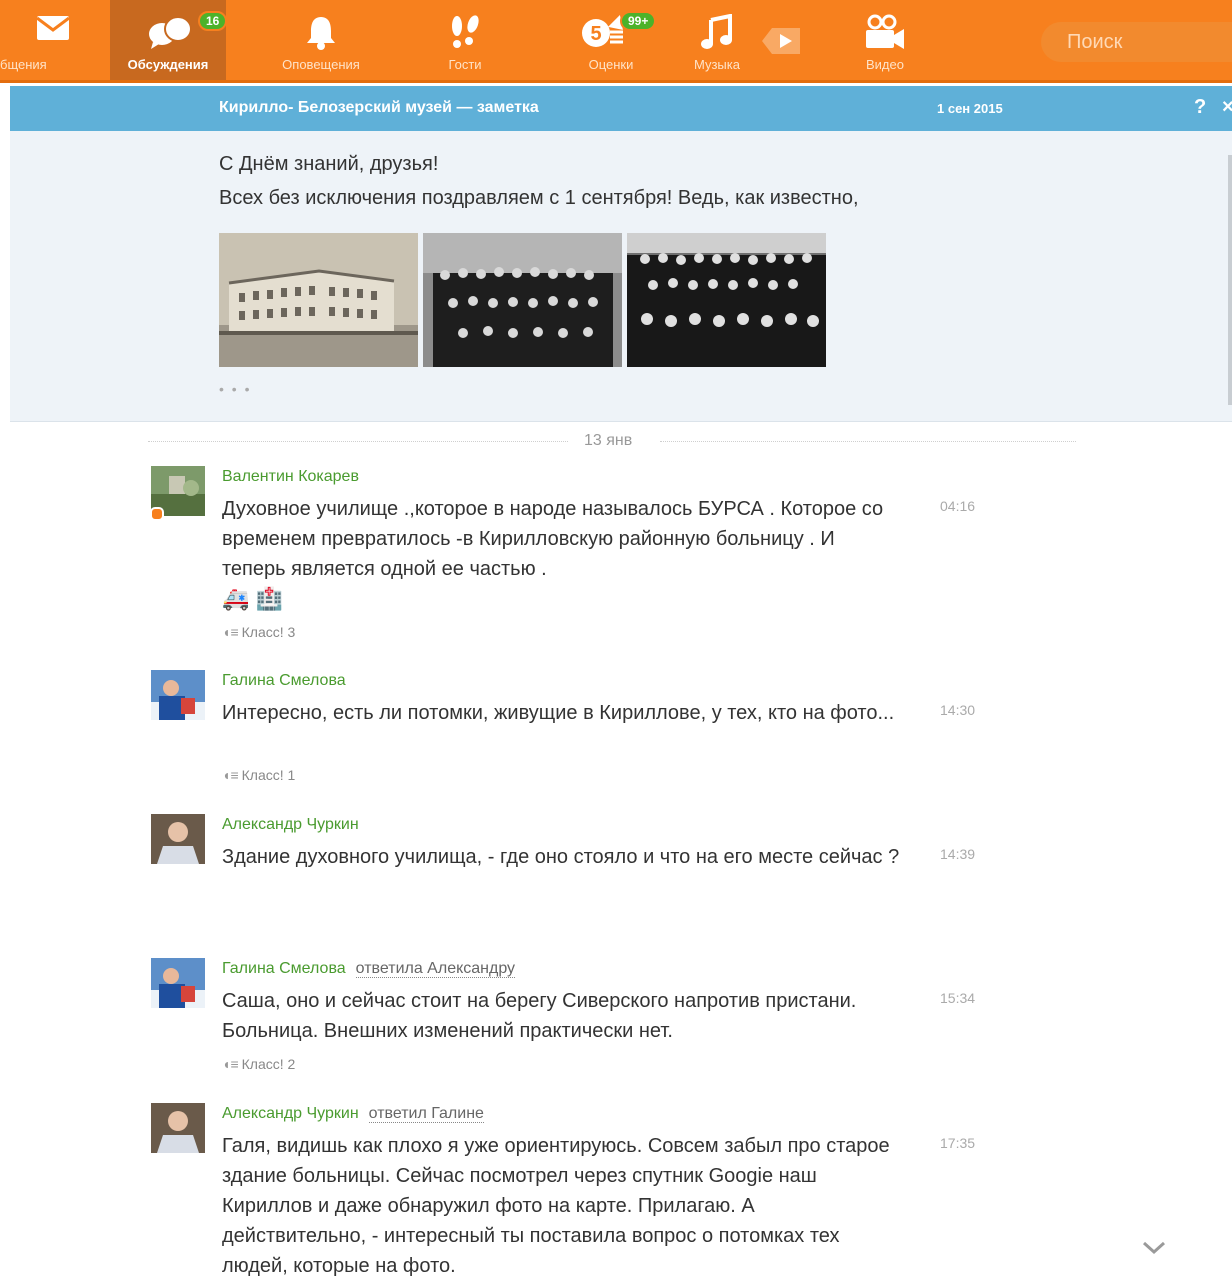 The image size is (1232, 1281). I want to click on like-button: ◖≡ Класс! 1, so click(258, 775).